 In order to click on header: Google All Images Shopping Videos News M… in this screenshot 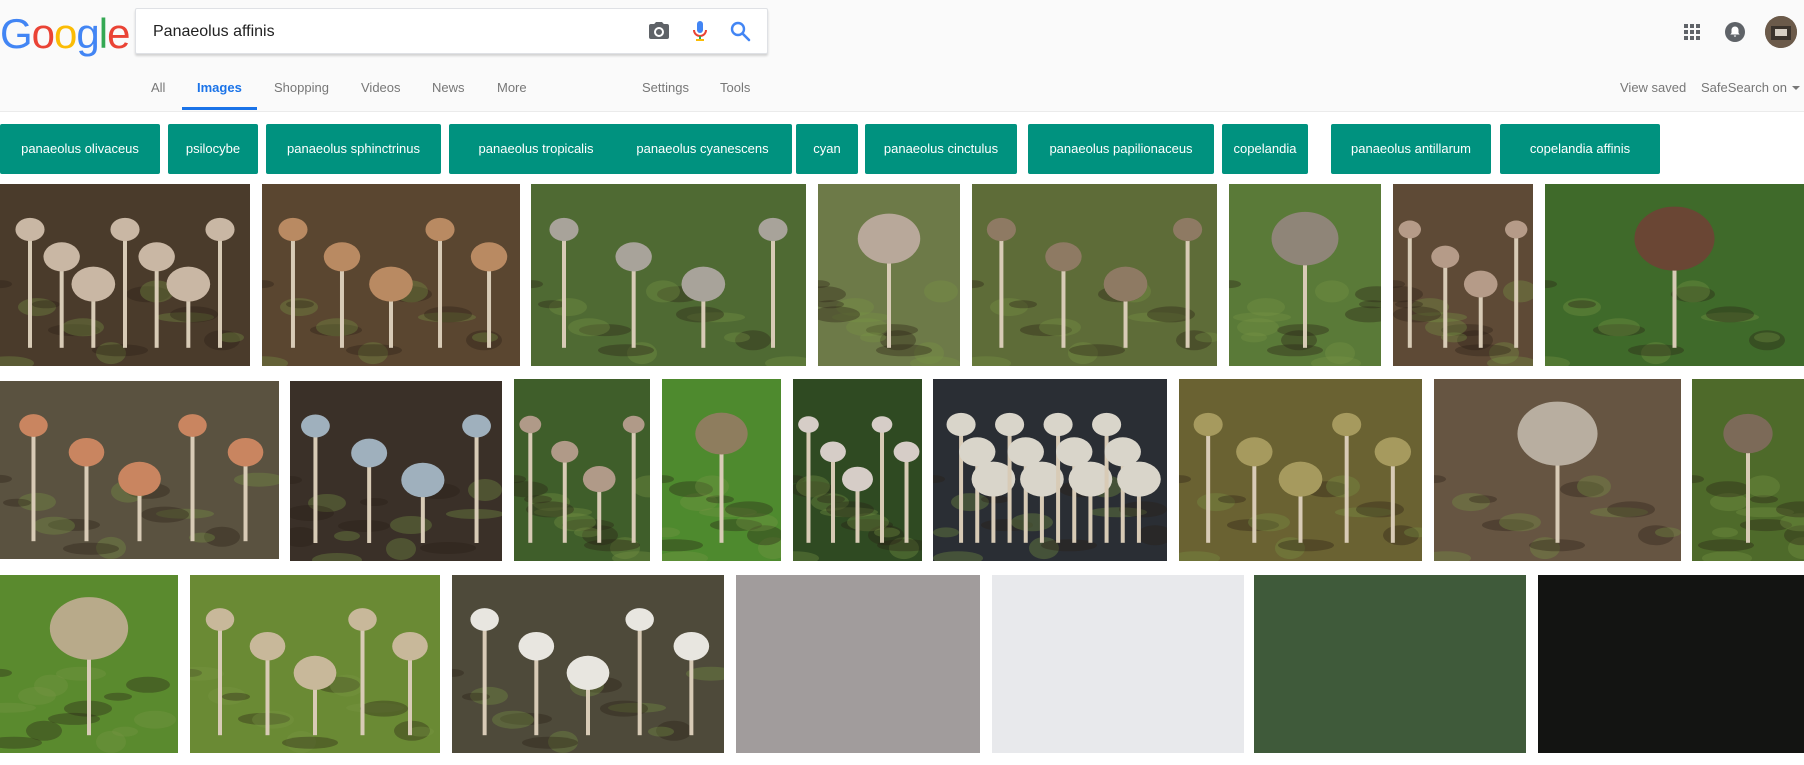, I will do `click(902, 56)`.